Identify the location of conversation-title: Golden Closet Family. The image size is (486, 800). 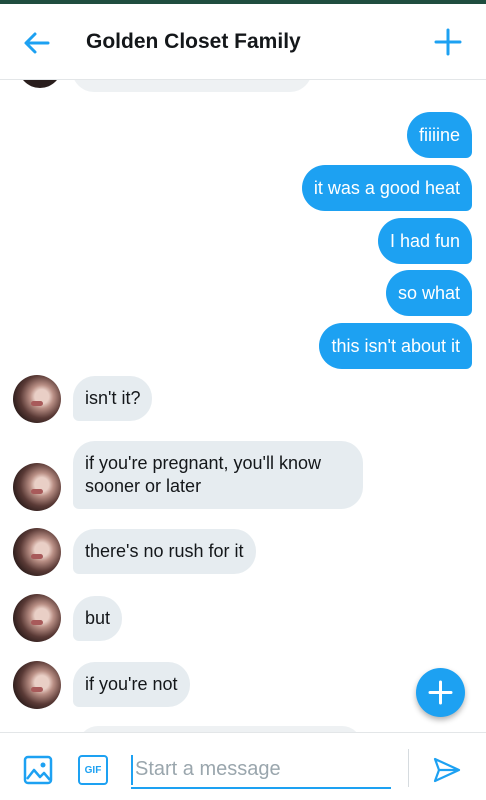
(193, 41).